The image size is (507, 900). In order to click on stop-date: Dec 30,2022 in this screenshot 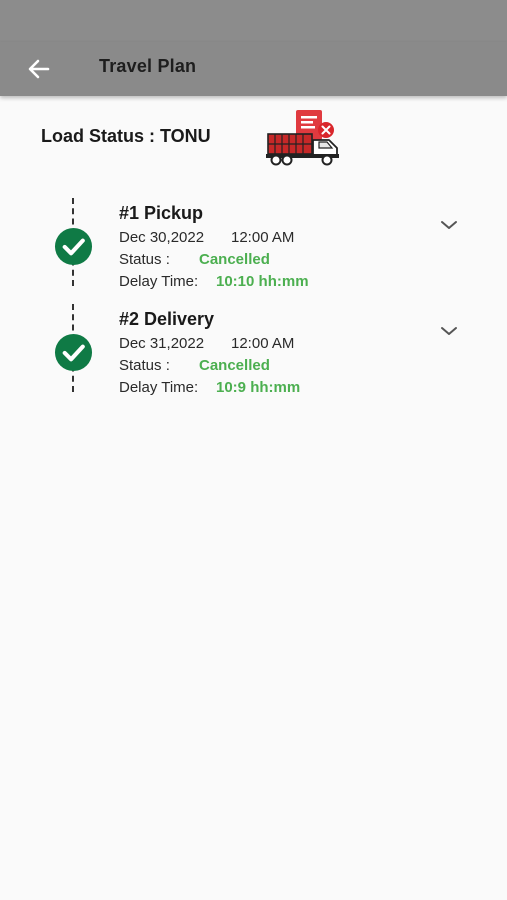, I will do `click(162, 237)`.